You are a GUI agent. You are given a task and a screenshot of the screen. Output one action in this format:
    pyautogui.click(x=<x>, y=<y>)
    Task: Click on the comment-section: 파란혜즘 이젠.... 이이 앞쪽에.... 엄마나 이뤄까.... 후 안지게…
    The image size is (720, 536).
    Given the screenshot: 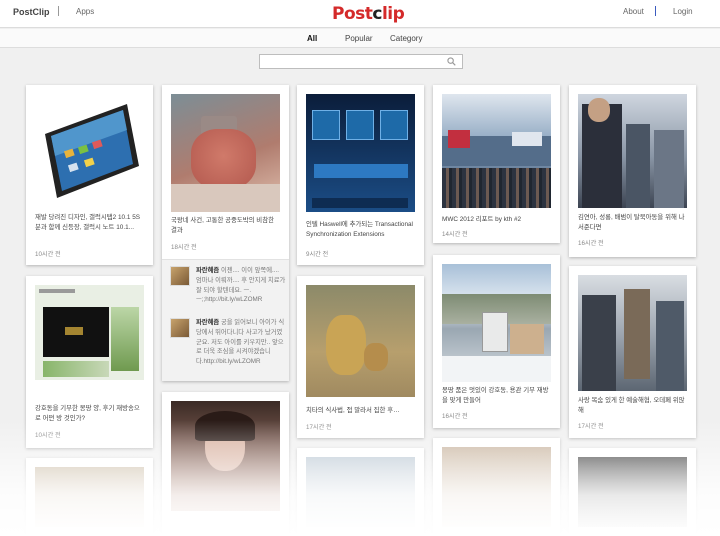 What is the action you would take?
    pyautogui.click(x=225, y=320)
    